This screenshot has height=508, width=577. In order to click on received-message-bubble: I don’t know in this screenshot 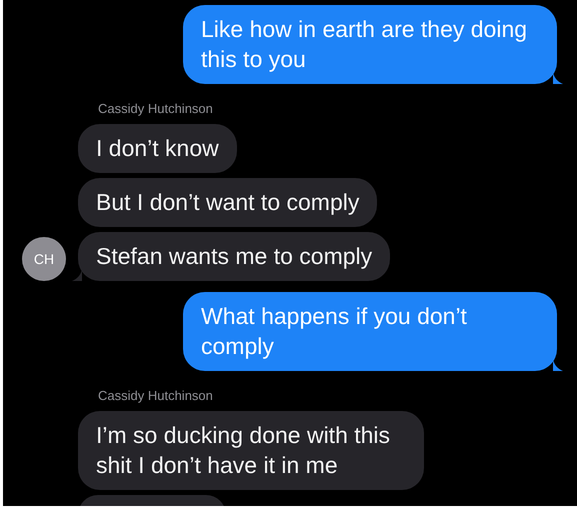, I will do `click(157, 148)`.